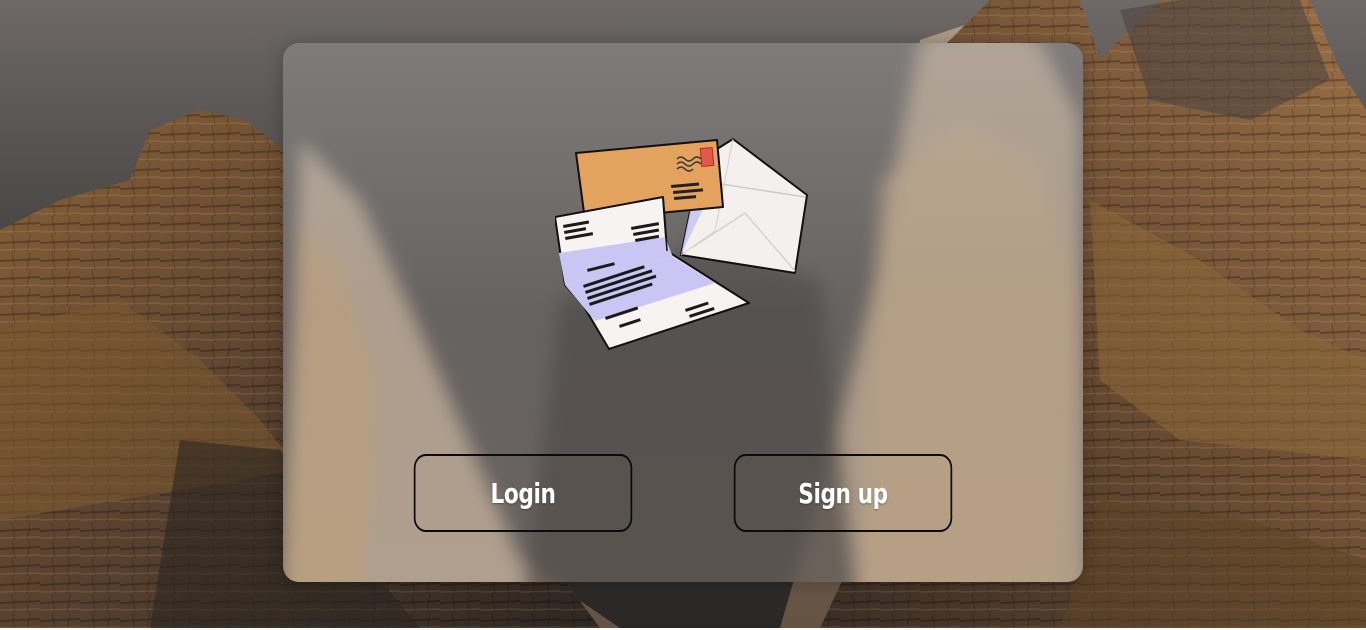 Image resolution: width=1366 pixels, height=630 pixels. Describe the element at coordinates (523, 493) in the screenshot. I see `login-button: Login` at that location.